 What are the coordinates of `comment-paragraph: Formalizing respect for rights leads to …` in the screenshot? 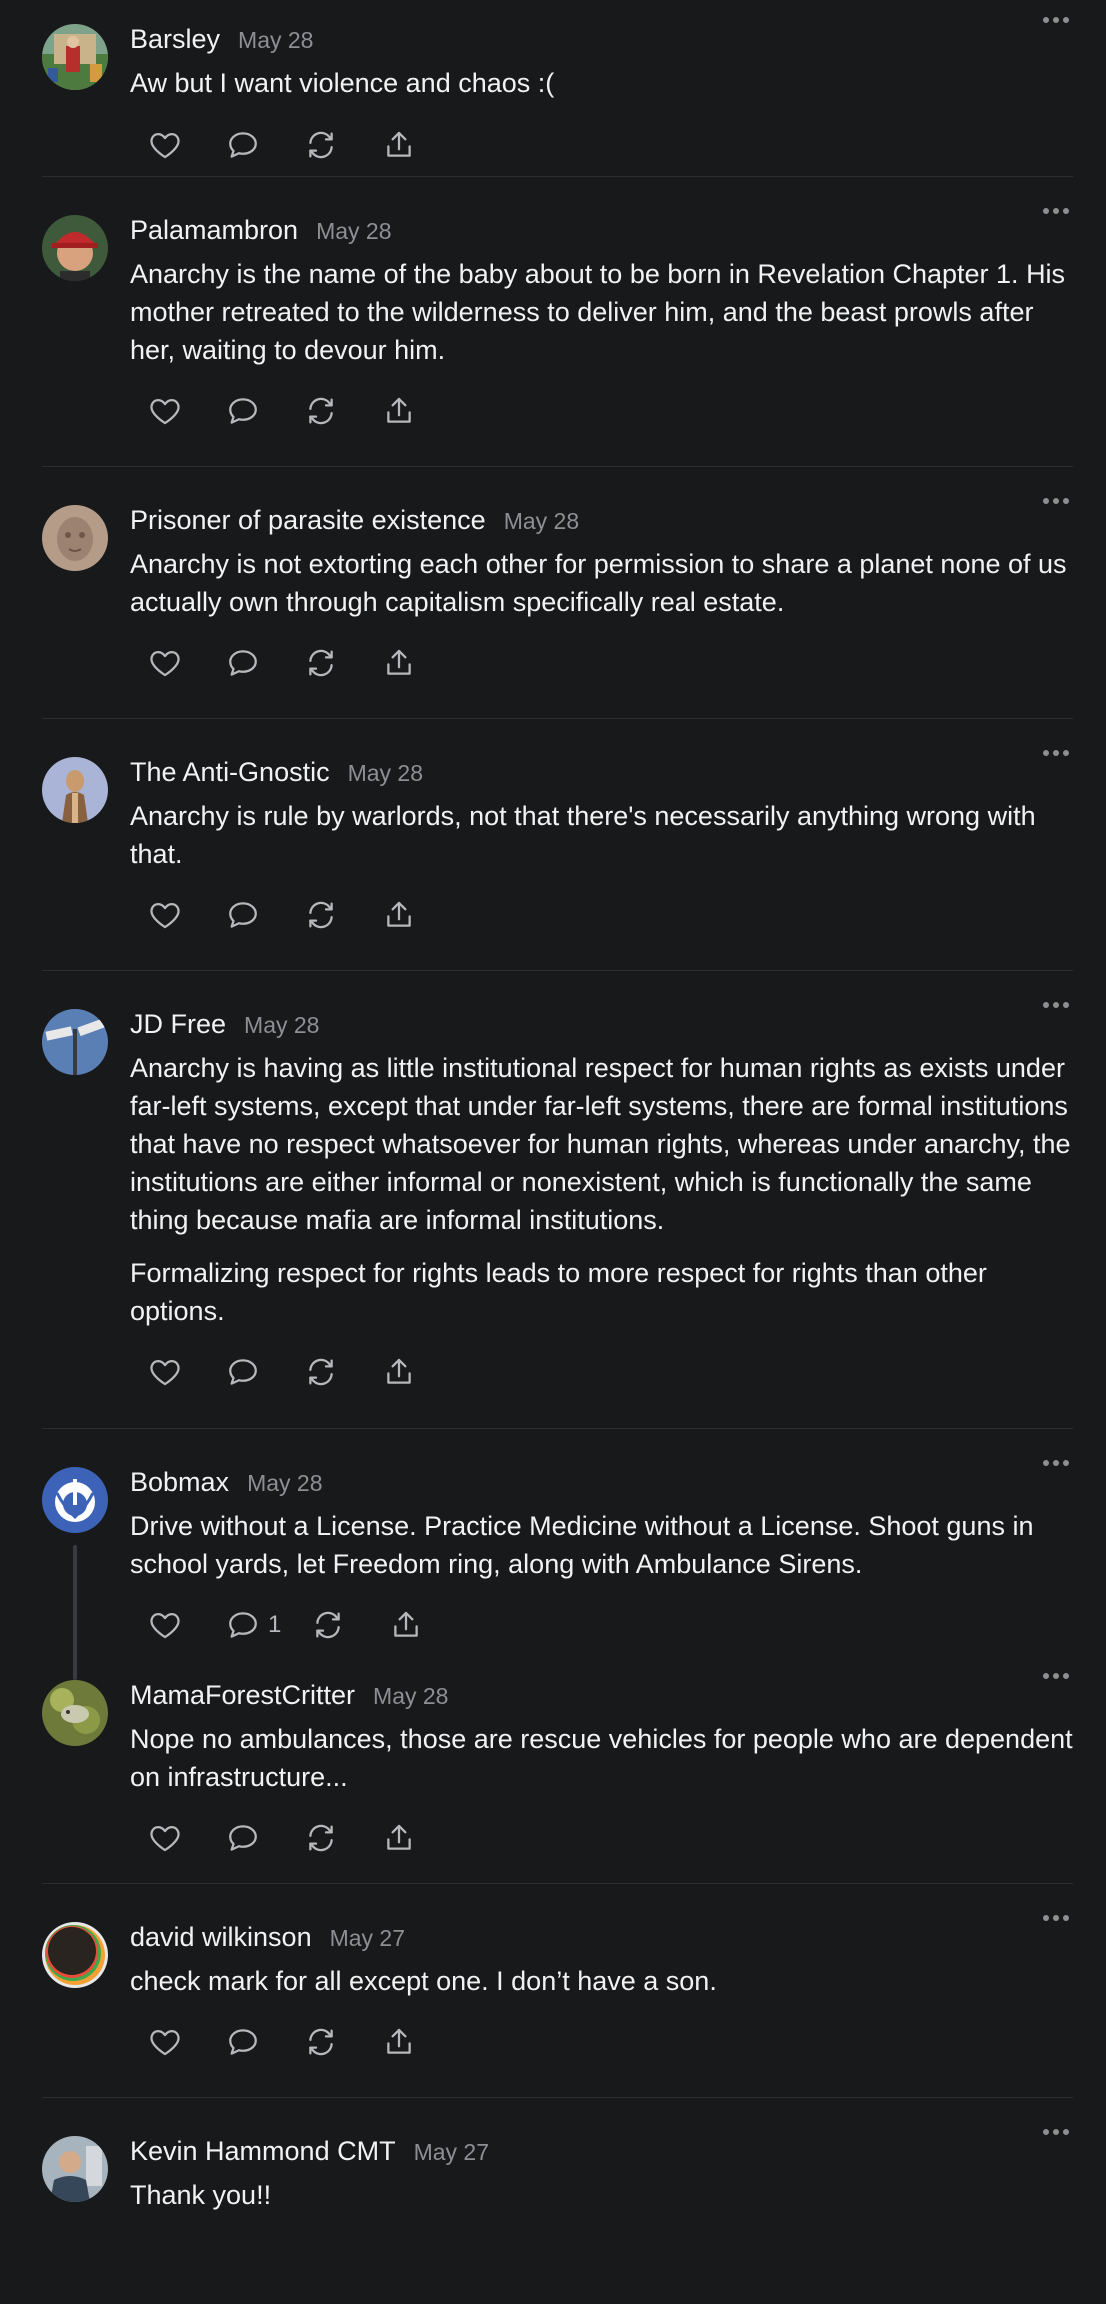 It's located at (558, 1292).